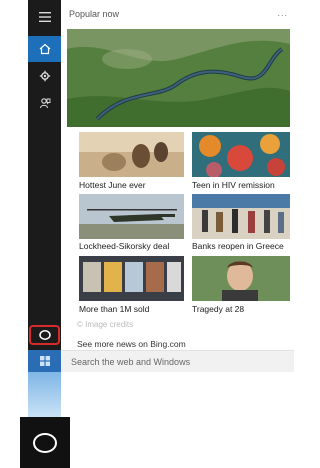  Describe the element at coordinates (136, 246) in the screenshot. I see `news-caption: Lockheed-Sikorsky deal` at that location.